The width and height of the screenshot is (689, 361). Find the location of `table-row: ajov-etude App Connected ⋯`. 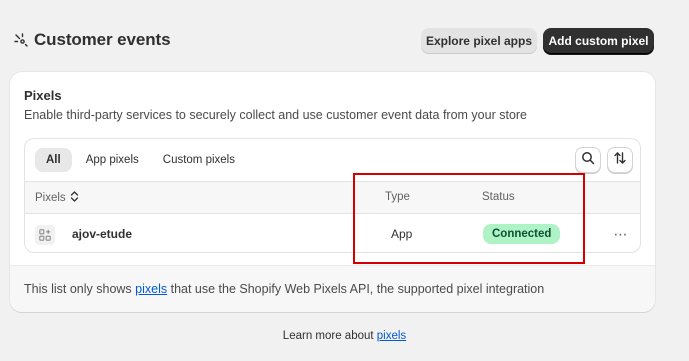

table-row: ajov-etude App Connected ⋯ is located at coordinates (332, 233).